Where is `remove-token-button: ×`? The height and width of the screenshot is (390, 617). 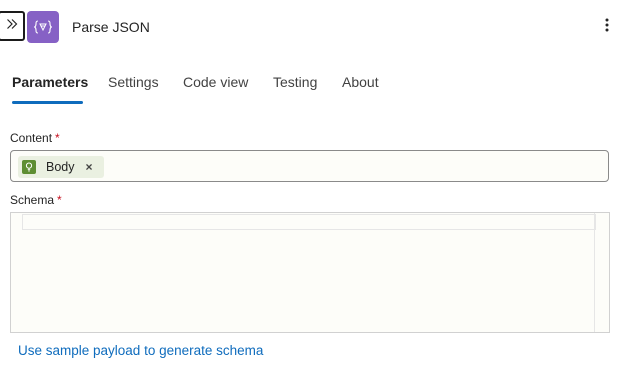
remove-token-button: × is located at coordinates (89, 167).